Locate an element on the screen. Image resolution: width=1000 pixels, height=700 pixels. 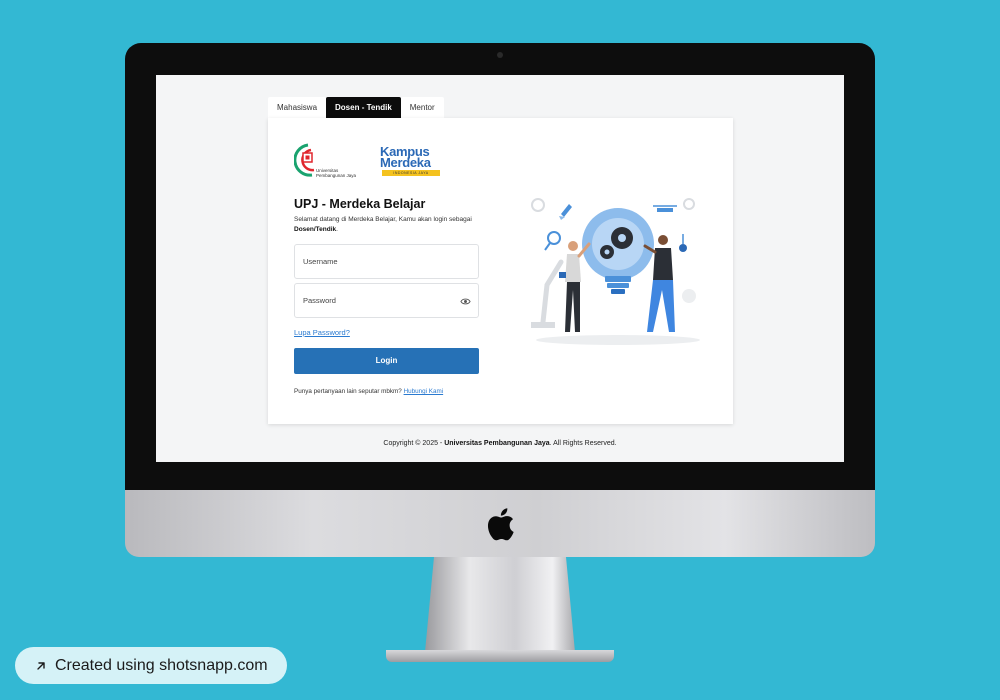
monitor-chin is located at coordinates (500, 523).